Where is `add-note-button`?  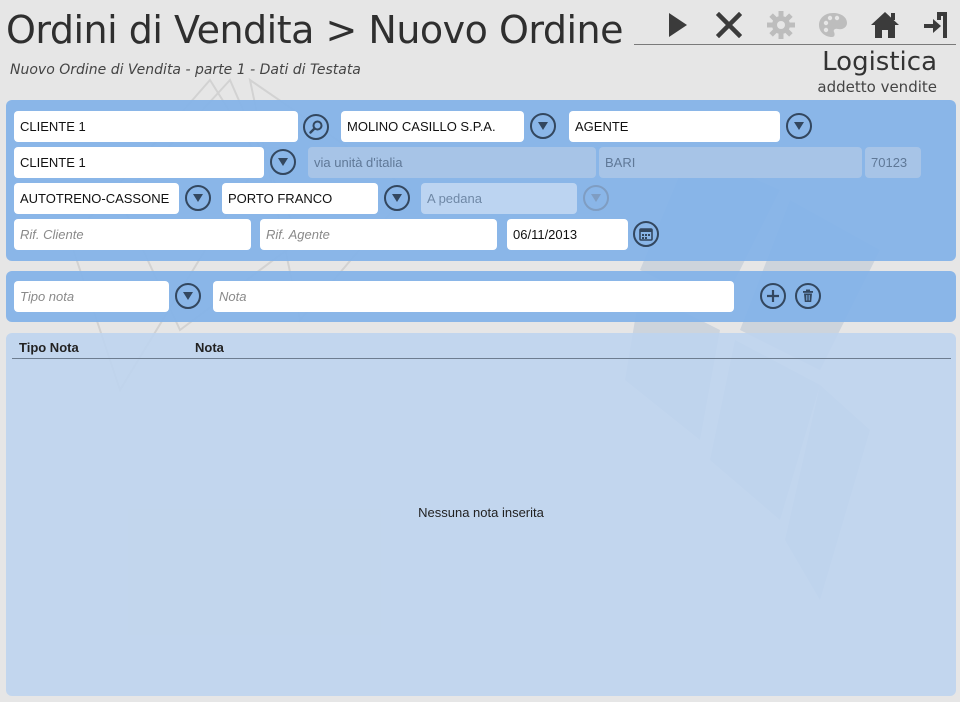
add-note-button is located at coordinates (773, 296).